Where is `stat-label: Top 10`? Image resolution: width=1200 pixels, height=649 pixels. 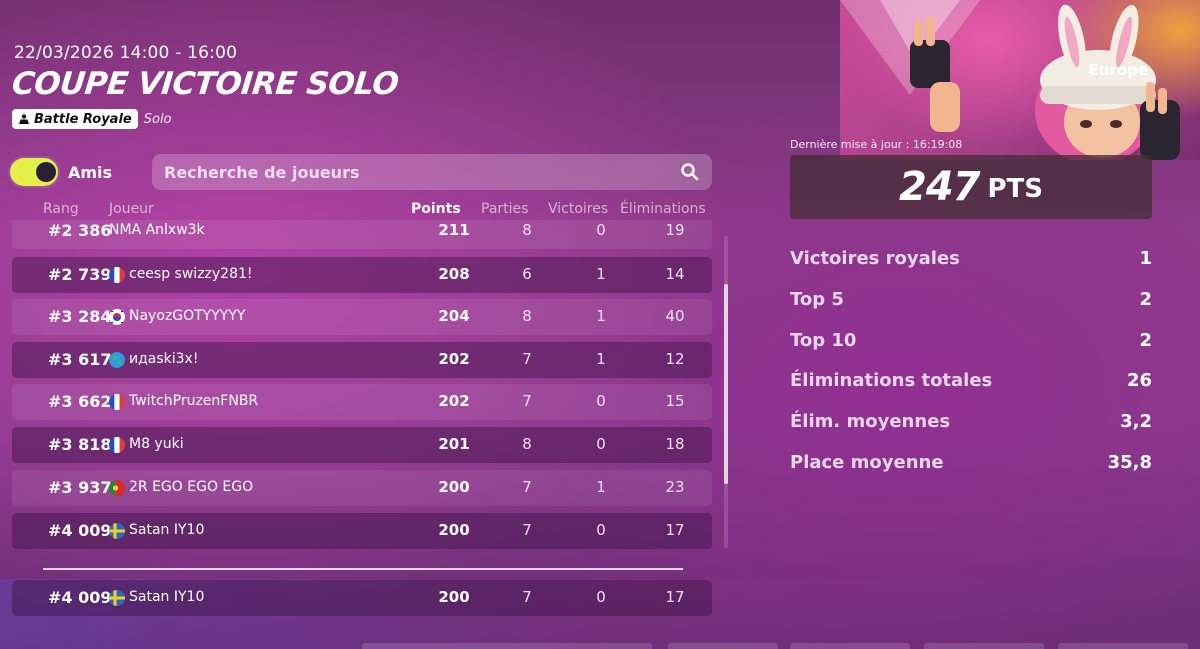 stat-label: Top 10 is located at coordinates (823, 340).